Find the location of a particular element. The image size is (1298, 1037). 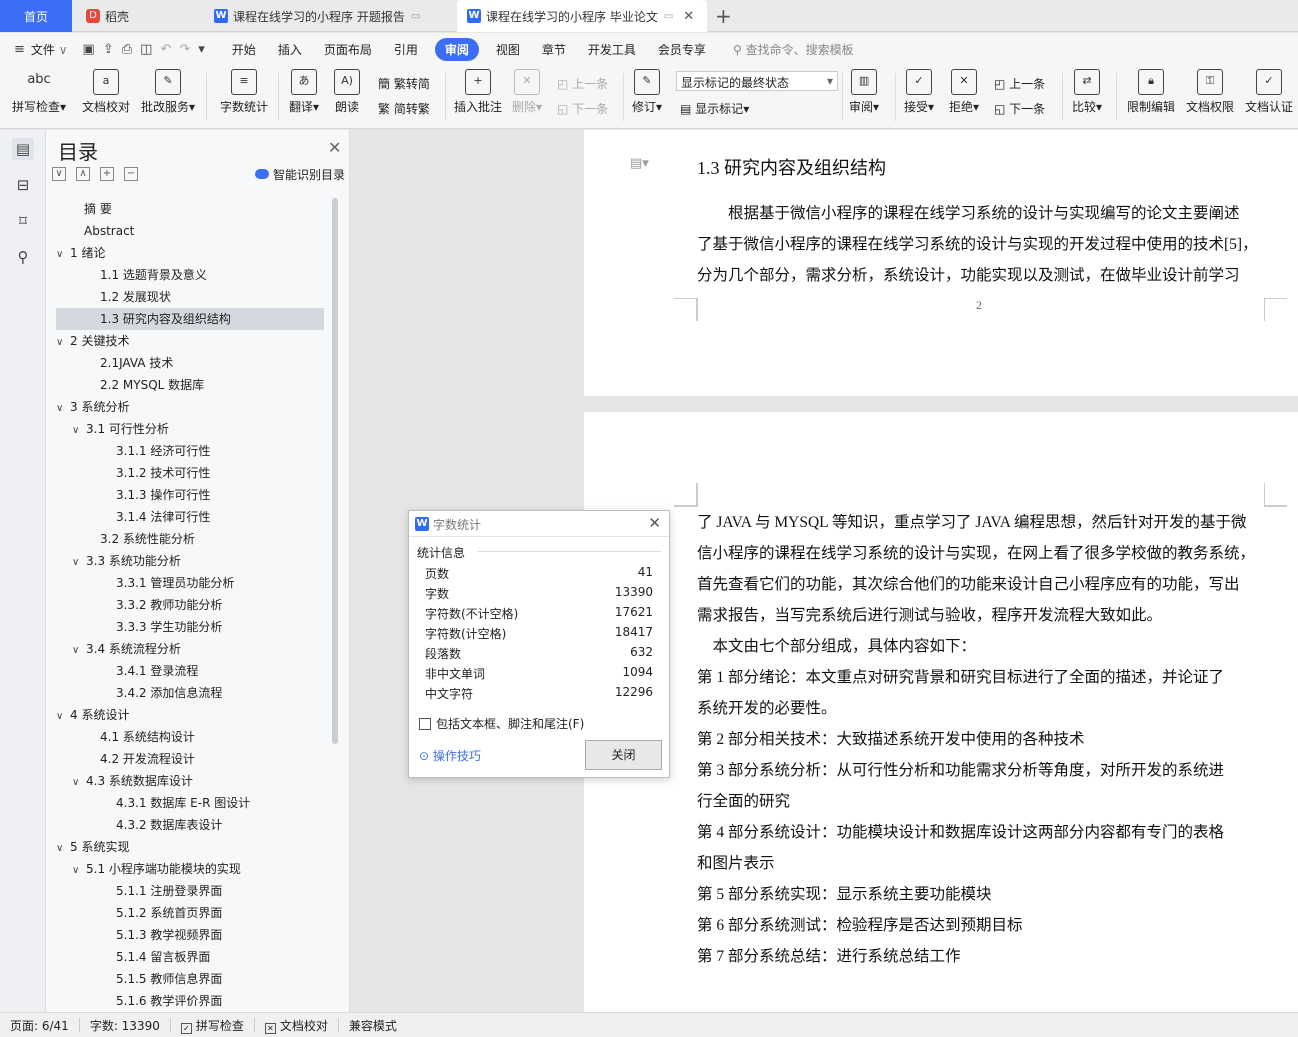

toc-item: ∨1 绪论 is located at coordinates (190, 253).